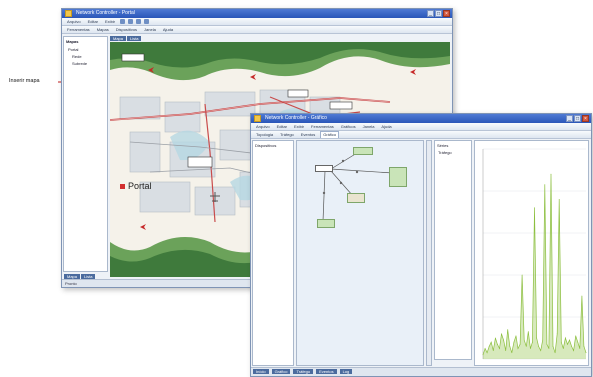 The height and width of the screenshot is (377, 593). Describe the element at coordinates (443, 145) in the screenshot. I see `series-list-header: Séries` at that location.